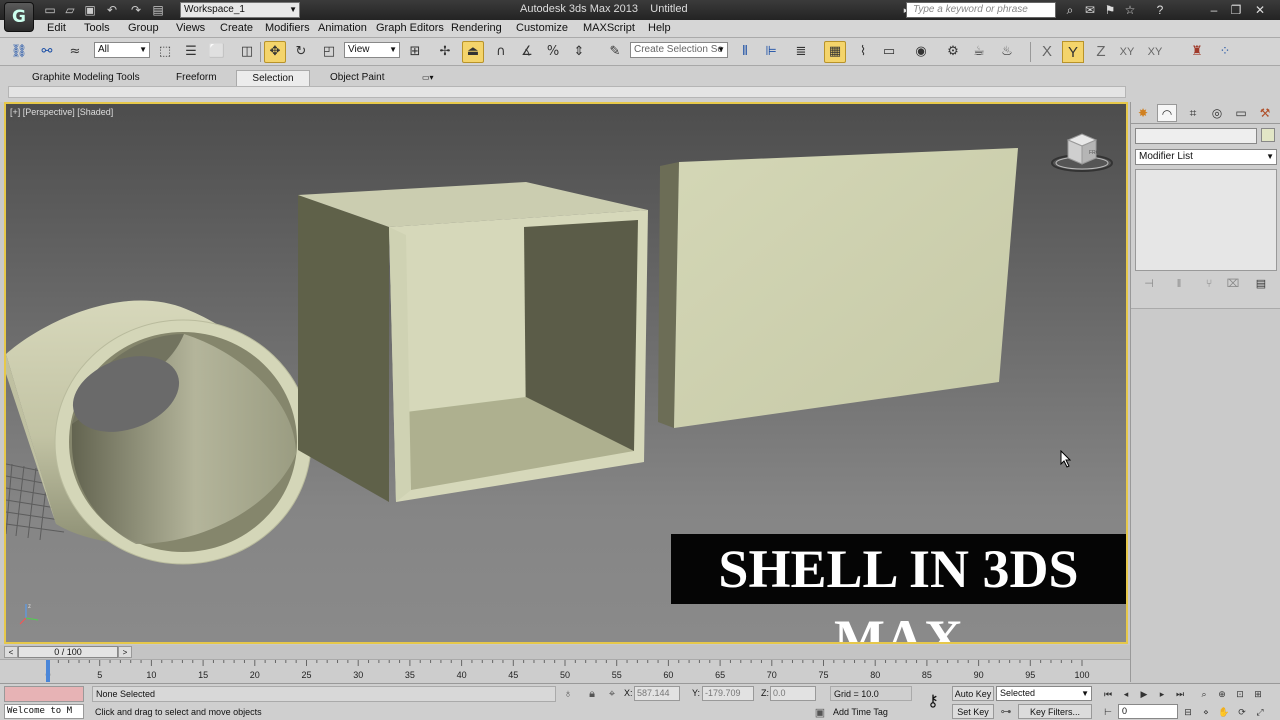 The height and width of the screenshot is (720, 1280). I want to click on axis-xy-button: XY, so click(1127, 52).